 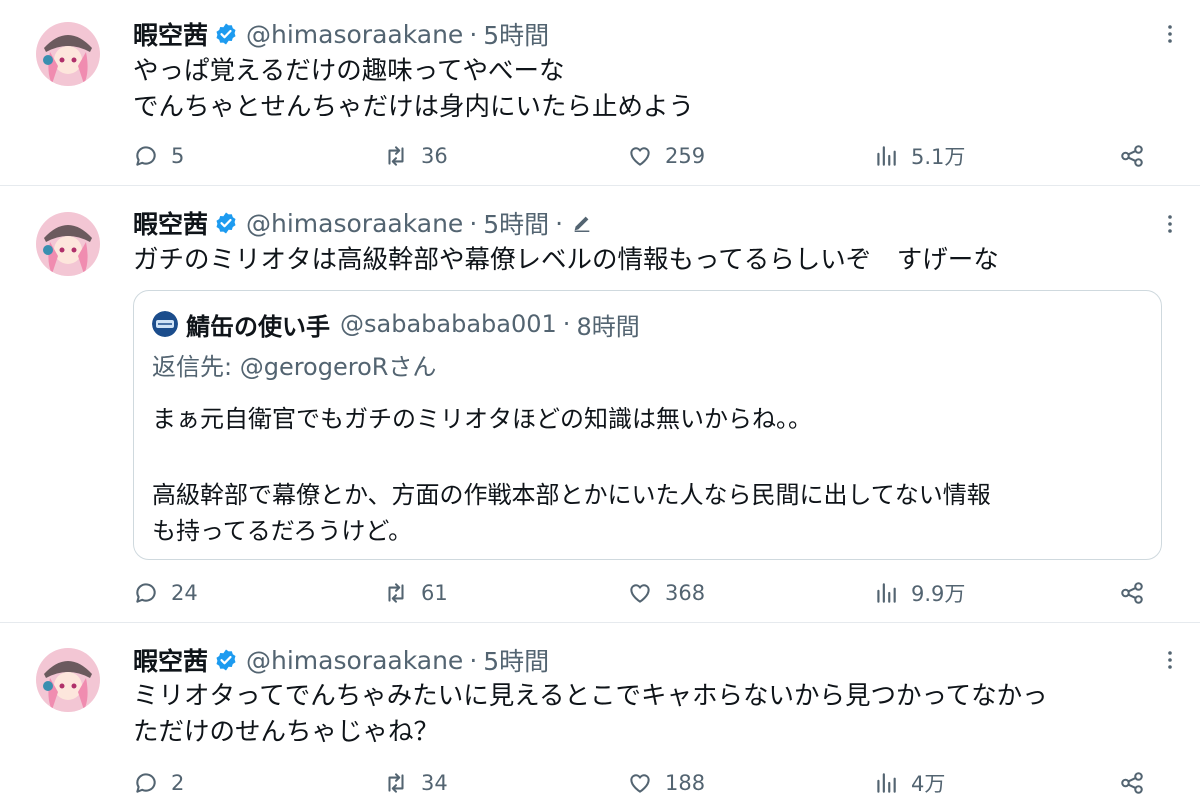 I want to click on reply-button: 5, so click(x=158, y=156).